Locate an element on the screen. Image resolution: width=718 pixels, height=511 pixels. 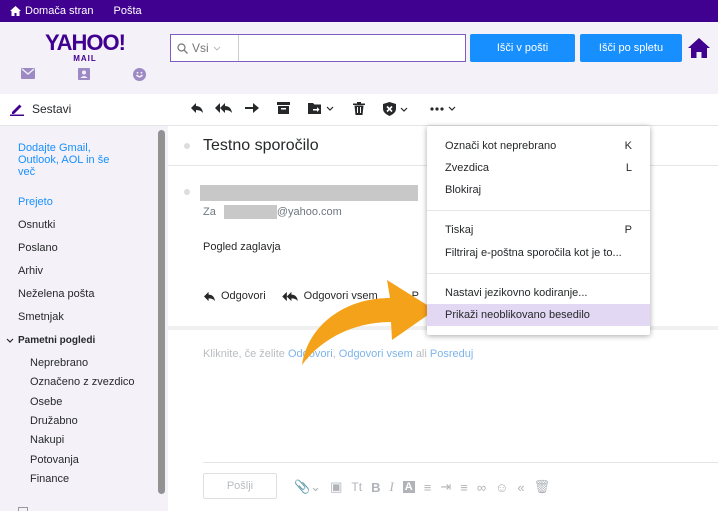
message-toolbar: Sestavi is located at coordinates (359, 110).